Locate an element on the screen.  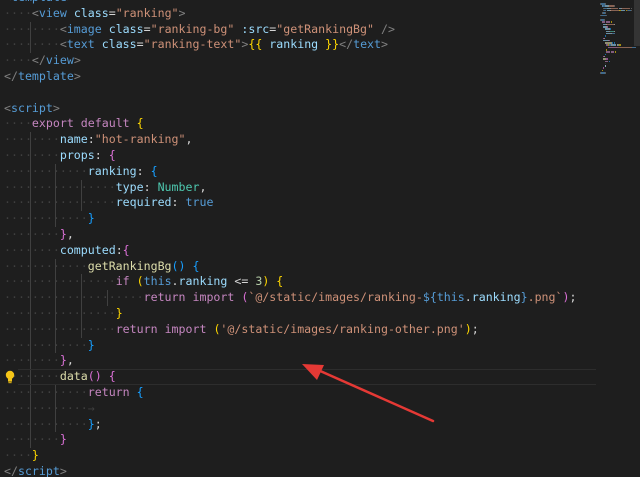
code-token: class is located at coordinates (91, 12).